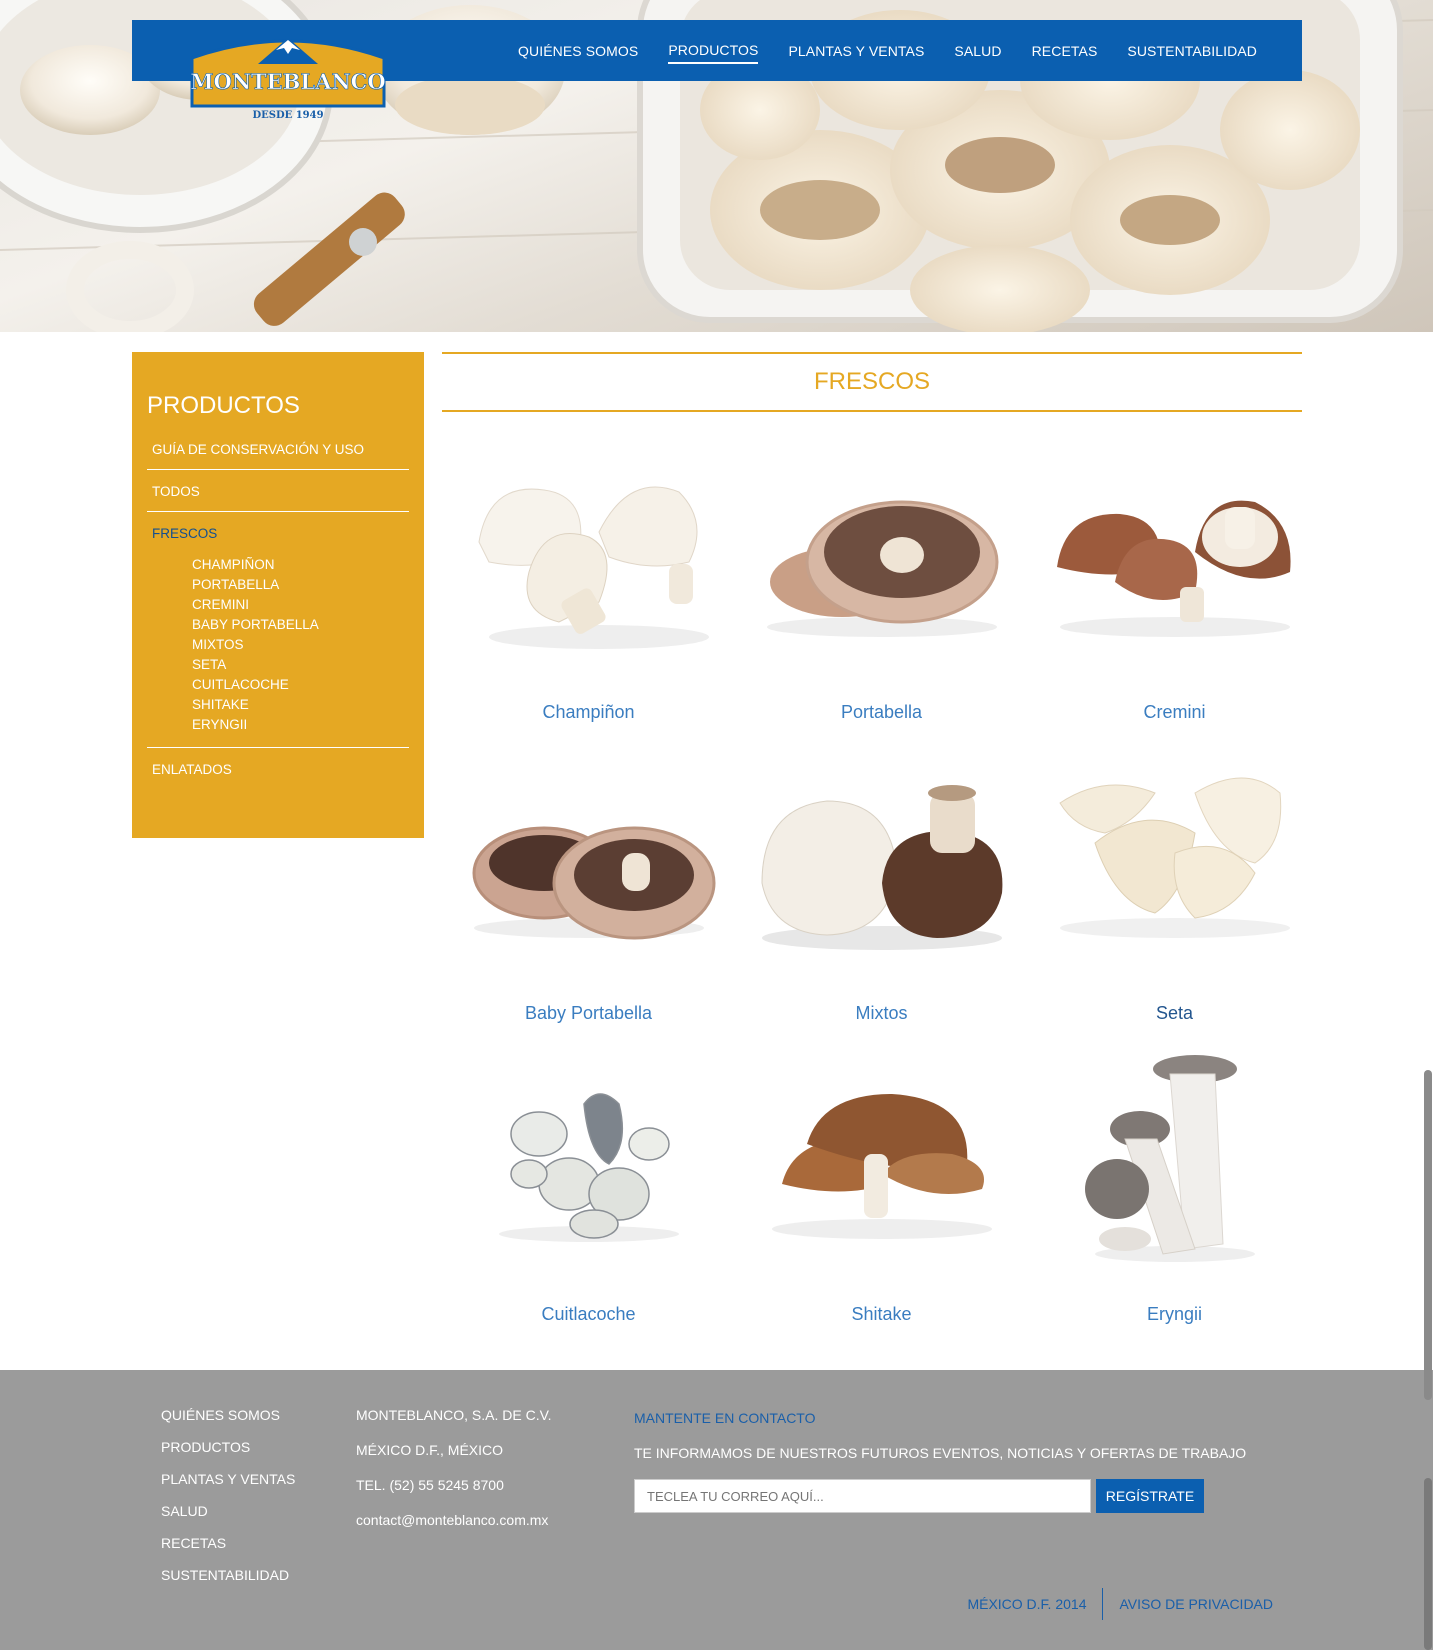 Image resolution: width=1433 pixels, height=1650 pixels. I want to click on sidebar-item-label: TODOS, so click(278, 491).